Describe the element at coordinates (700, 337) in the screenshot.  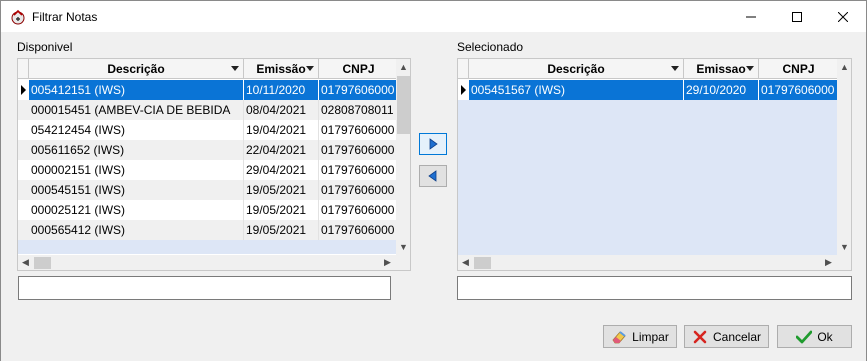
I see `x-icon` at that location.